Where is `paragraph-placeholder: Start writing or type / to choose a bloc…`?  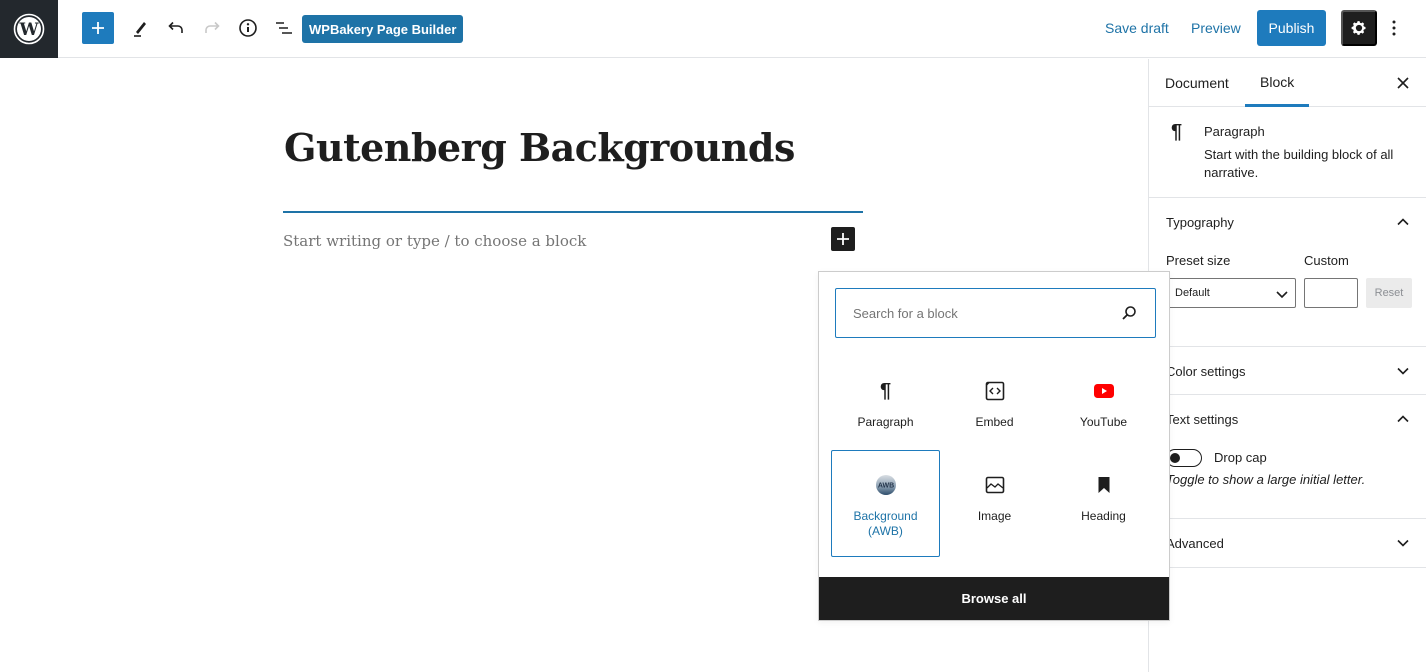 paragraph-placeholder: Start writing or type / to choose a bloc… is located at coordinates (434, 241).